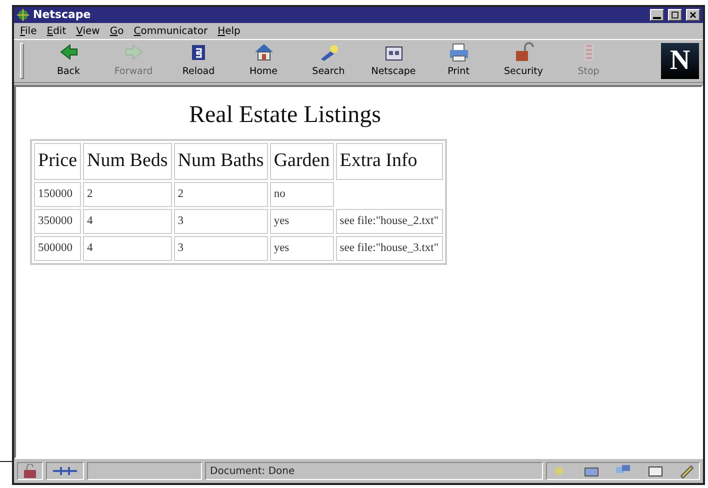 The image size is (708, 488). Describe the element at coordinates (459, 53) in the screenshot. I see `printer-icon` at that location.